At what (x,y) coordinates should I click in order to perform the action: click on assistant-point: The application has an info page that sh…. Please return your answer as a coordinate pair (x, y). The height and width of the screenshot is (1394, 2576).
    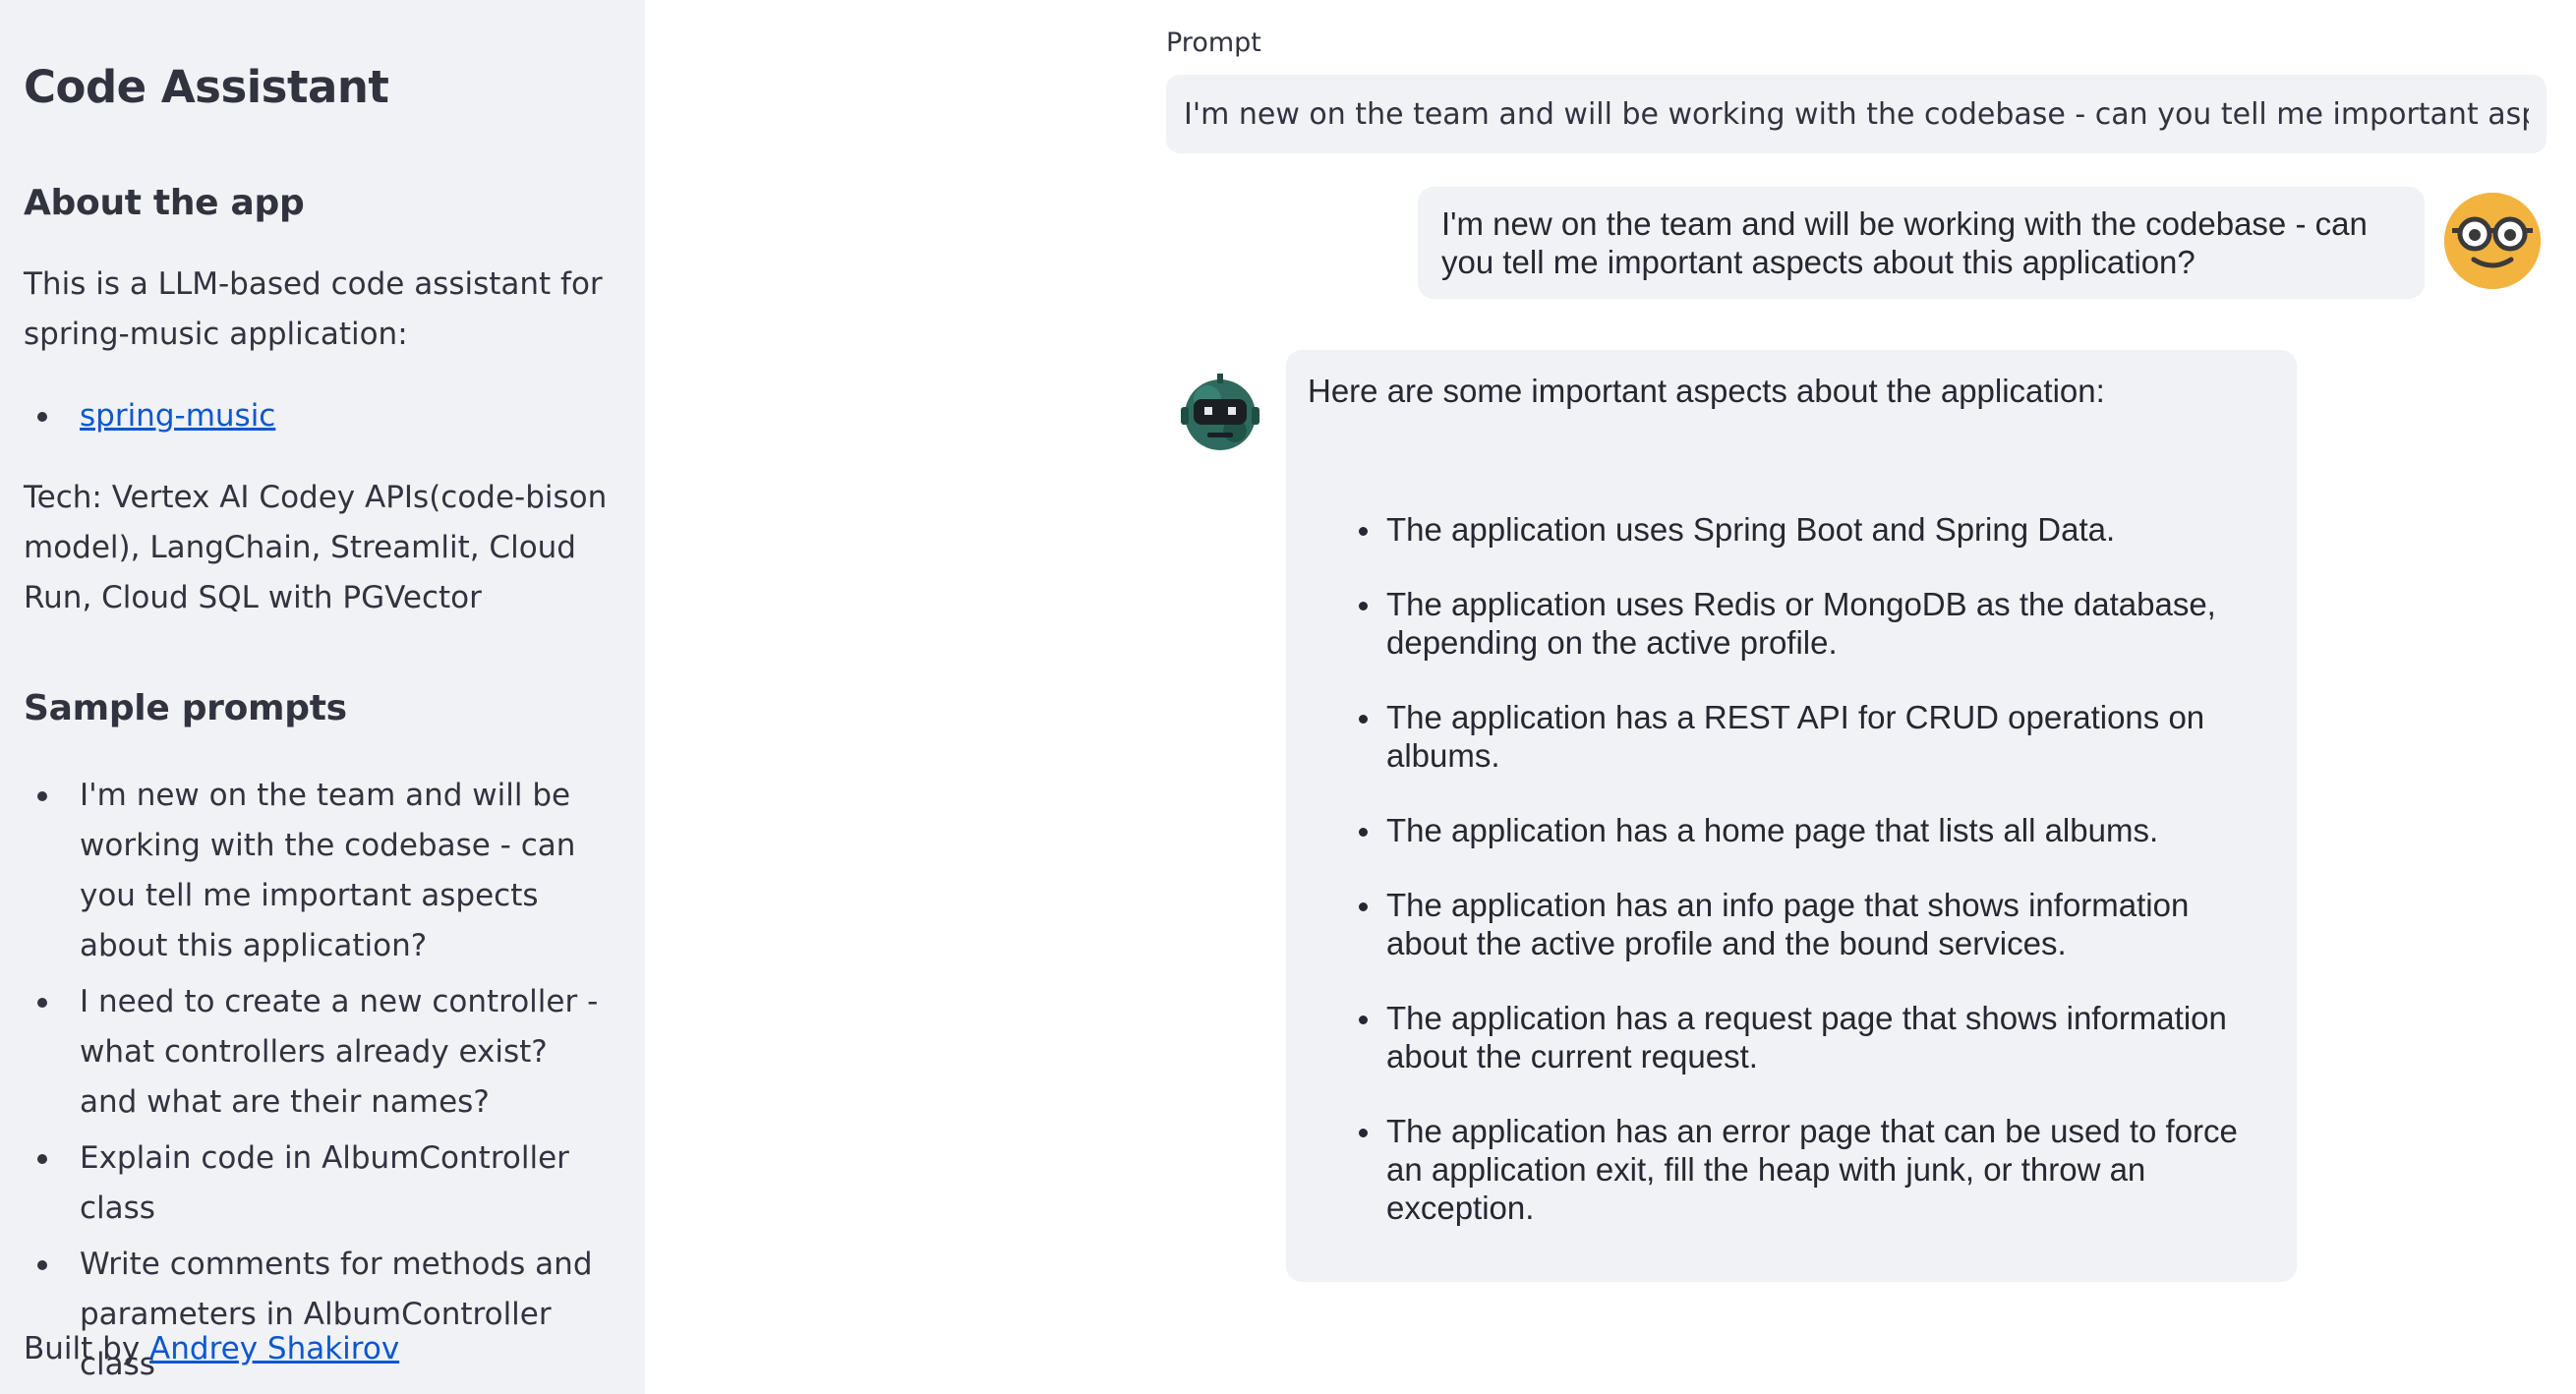
    Looking at the image, I should click on (1791, 924).